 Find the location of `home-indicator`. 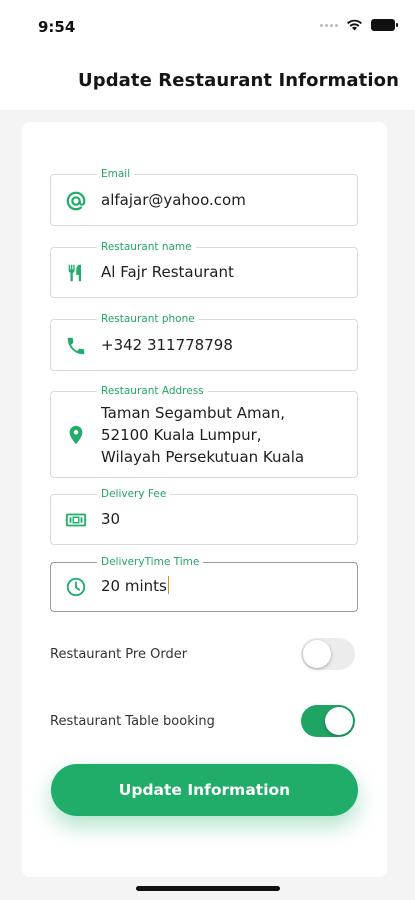

home-indicator is located at coordinates (208, 888).